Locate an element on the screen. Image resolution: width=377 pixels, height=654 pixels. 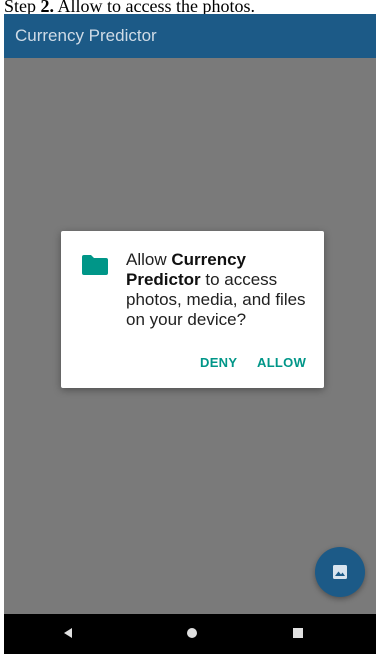
home-icon is located at coordinates (192, 633).